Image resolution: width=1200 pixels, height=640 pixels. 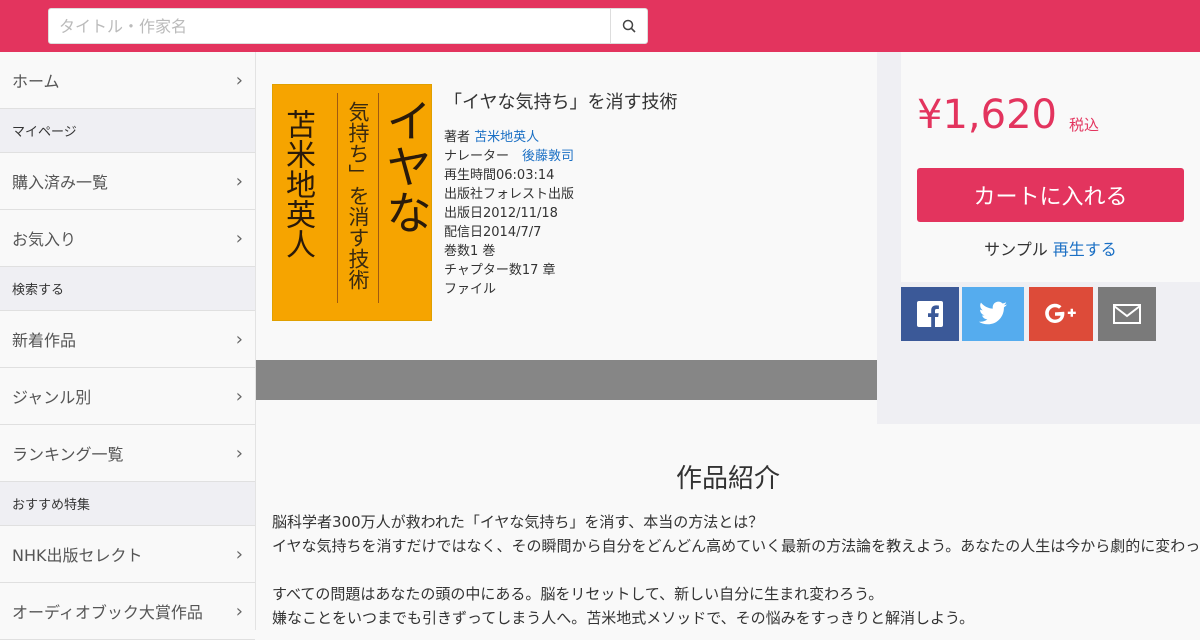 I want to click on google-plus-icon, so click(x=1060, y=313).